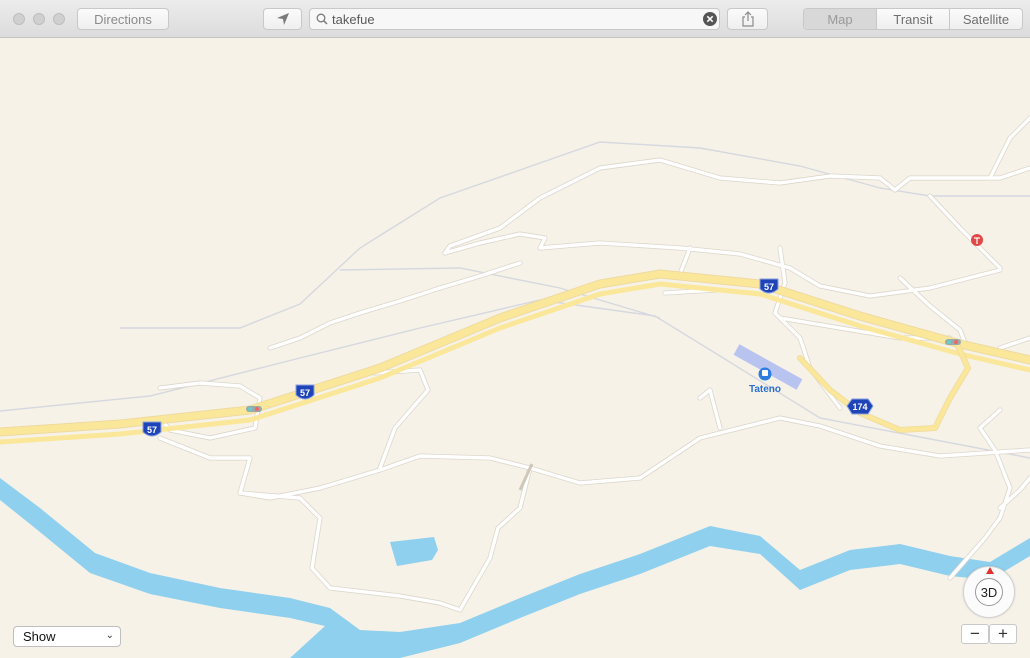 The width and height of the screenshot is (1030, 658). What do you see at coordinates (67, 636) in the screenshot?
I see `show-dropdown: Show ⌄` at bounding box center [67, 636].